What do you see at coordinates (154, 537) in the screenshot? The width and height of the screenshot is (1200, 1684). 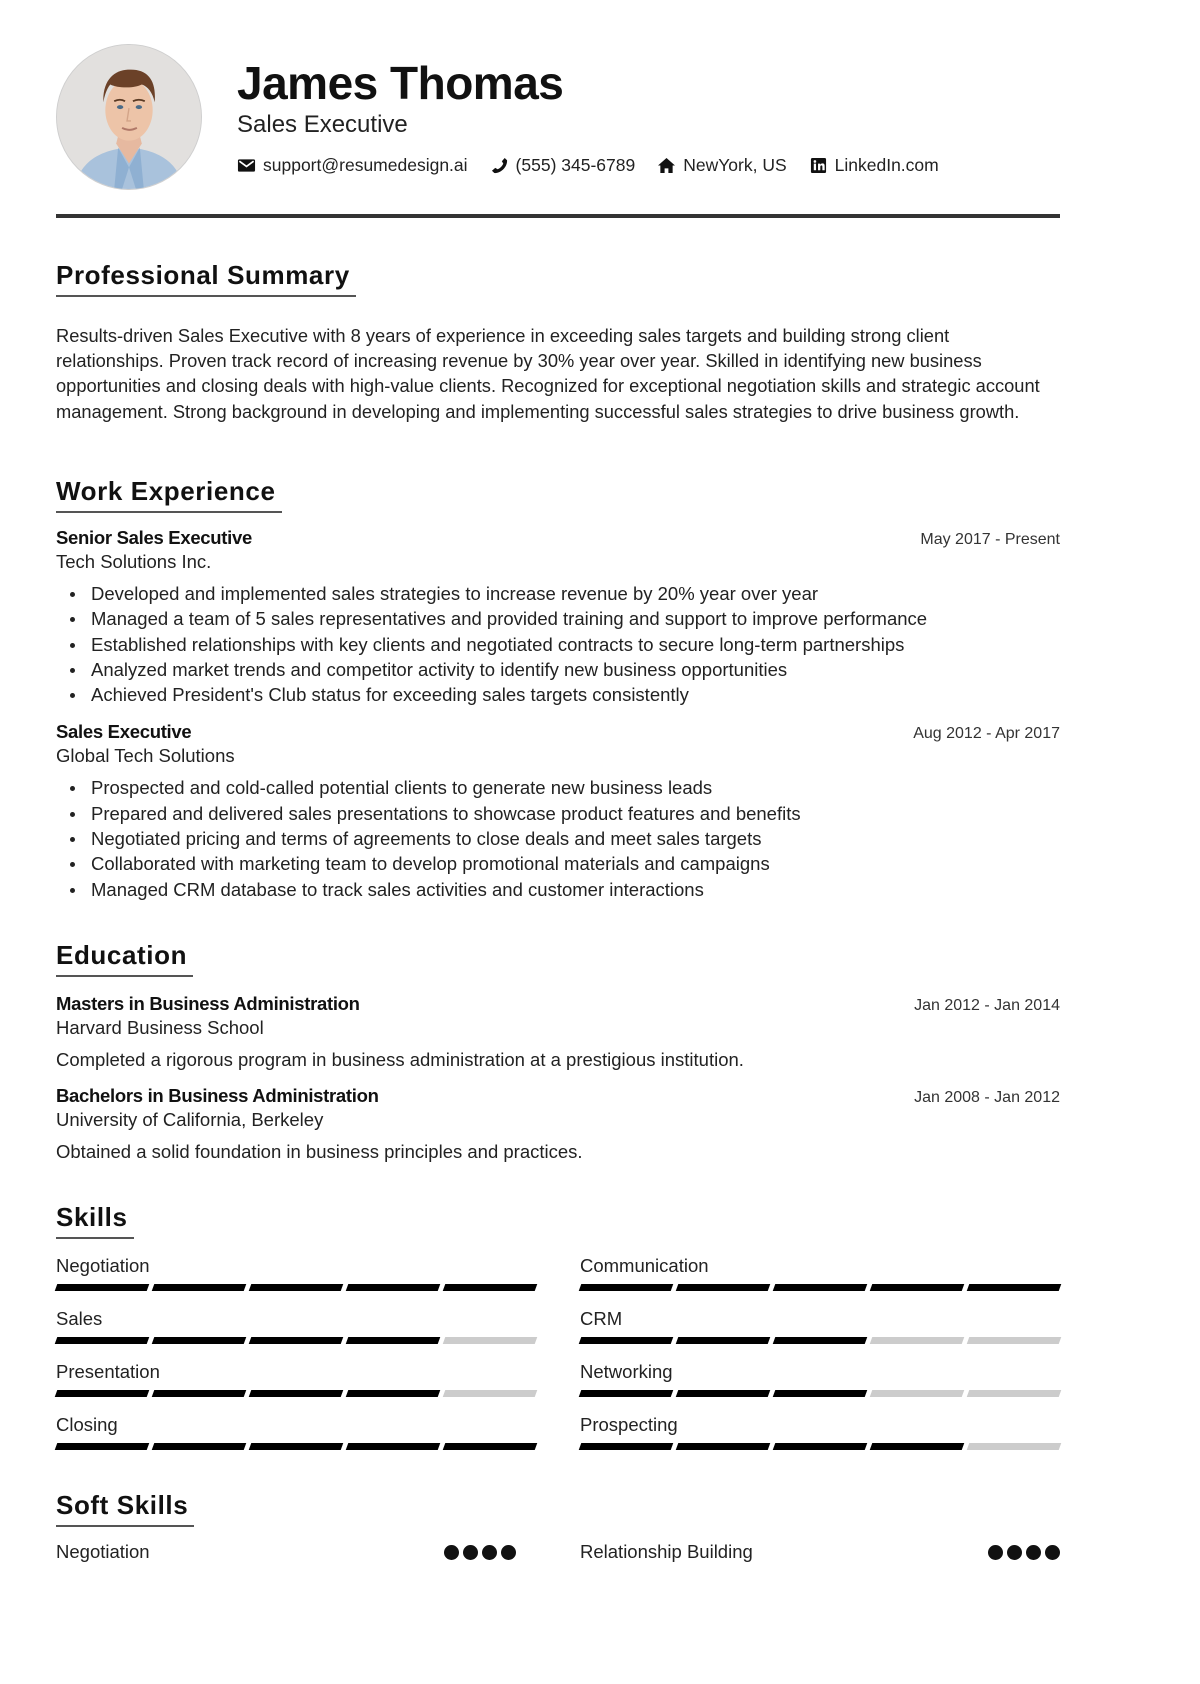 I see `job-title: Senior Sales Executive` at bounding box center [154, 537].